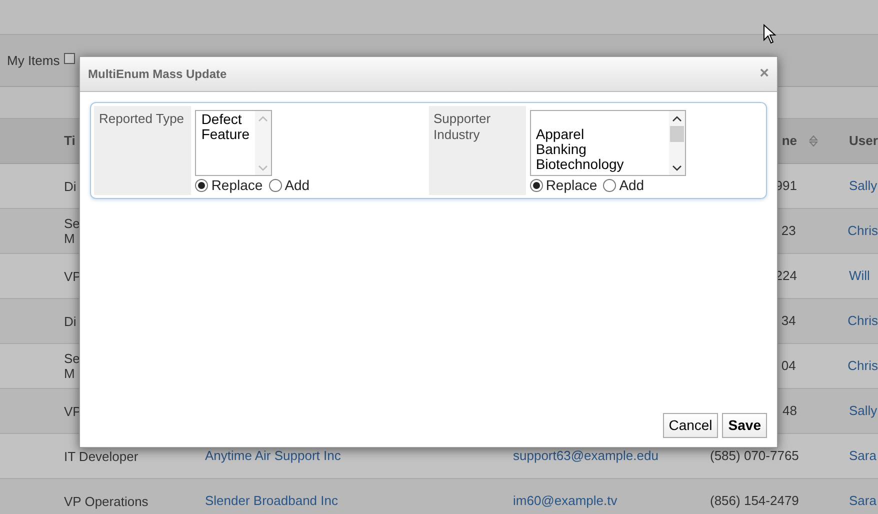  Describe the element at coordinates (561, 149) in the screenshot. I see `list-option: Banking` at that location.